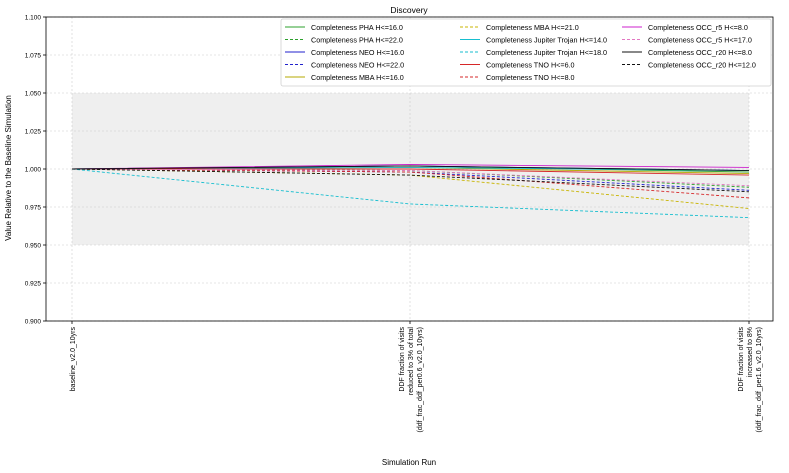  I want to click on legend-label: Completeness OCC_r5 H<=17.0, so click(700, 40).